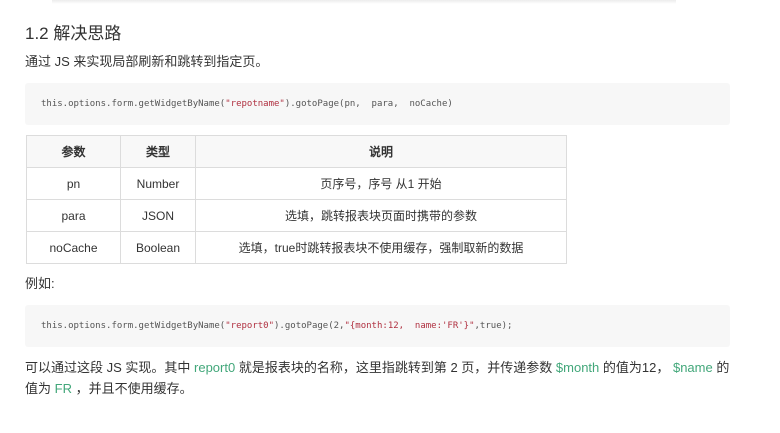  Describe the element at coordinates (409, 326) in the screenshot. I see `code-string-params: "{month:12, name:'FR'}"` at that location.